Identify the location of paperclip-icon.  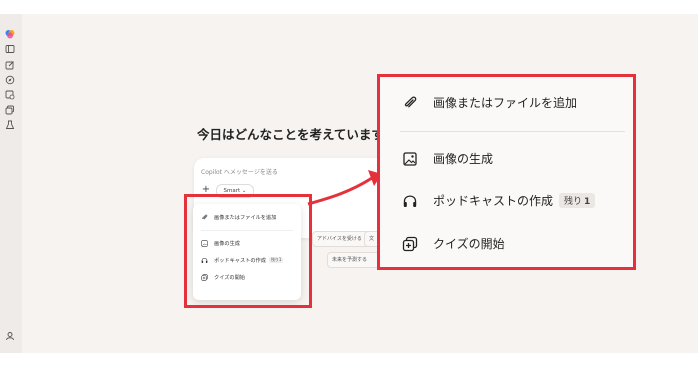
(410, 103).